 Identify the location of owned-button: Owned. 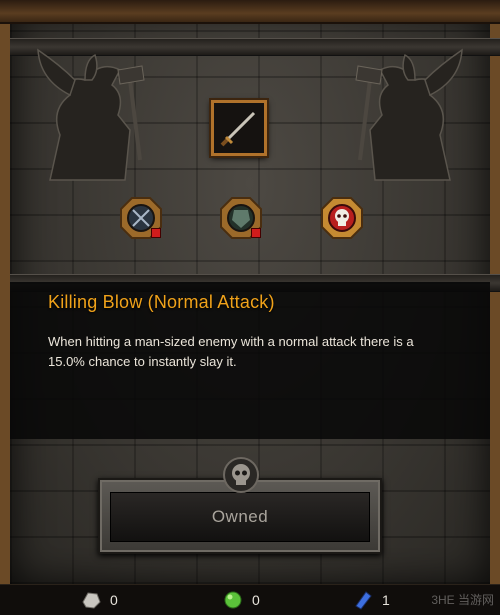
(240, 517).